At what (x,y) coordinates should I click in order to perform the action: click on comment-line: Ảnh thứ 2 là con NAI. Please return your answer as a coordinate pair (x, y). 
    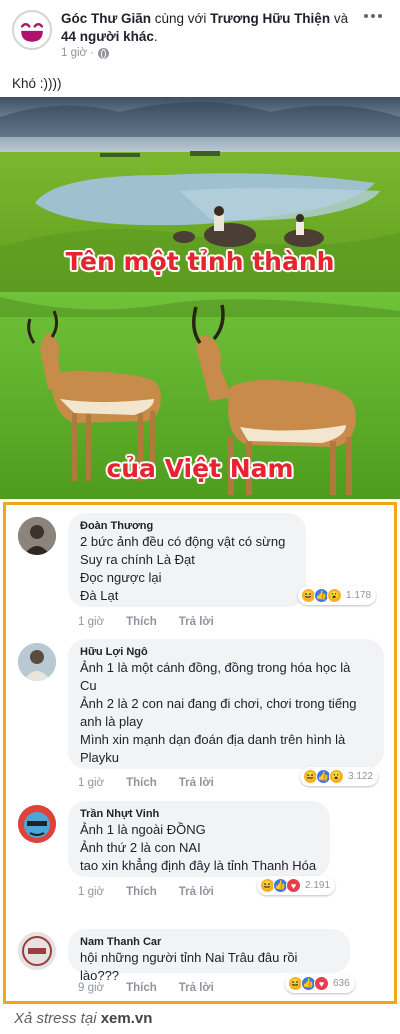
    Looking at the image, I should click on (140, 847).